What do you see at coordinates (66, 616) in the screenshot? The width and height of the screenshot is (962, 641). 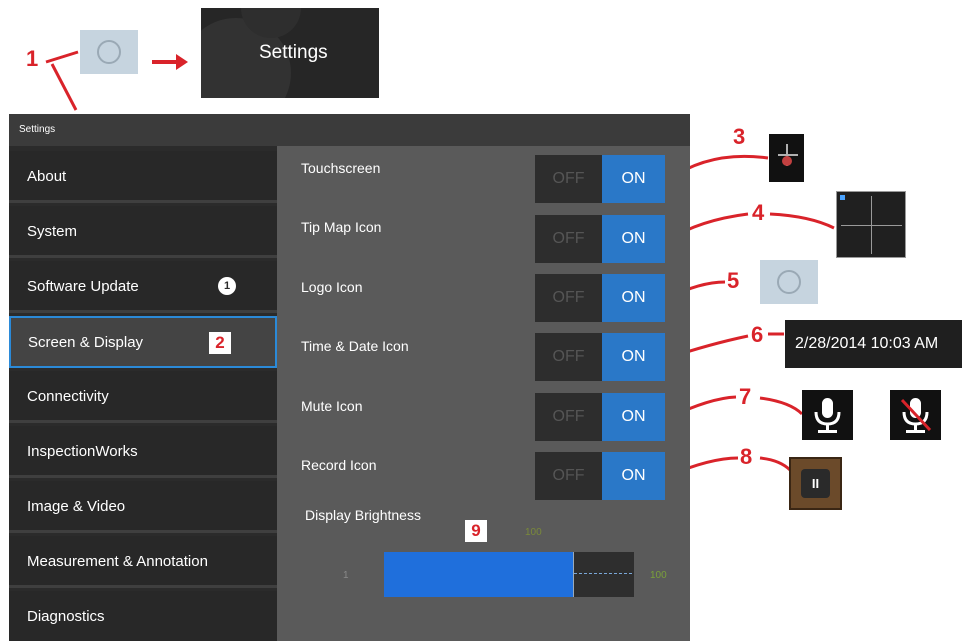 I see `sidebar-item-label: Diagnostics` at bounding box center [66, 616].